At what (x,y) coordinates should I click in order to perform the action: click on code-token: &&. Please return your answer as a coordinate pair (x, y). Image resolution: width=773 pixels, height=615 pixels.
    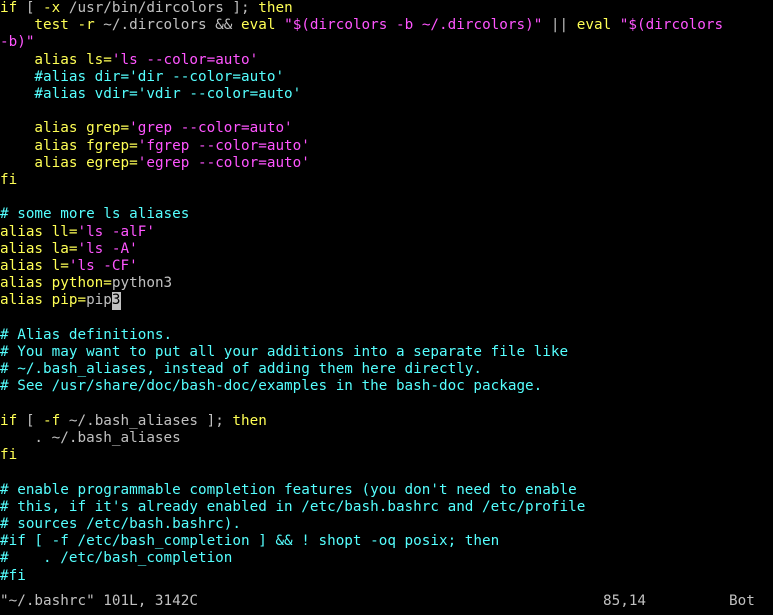
    Looking at the image, I should click on (224, 25).